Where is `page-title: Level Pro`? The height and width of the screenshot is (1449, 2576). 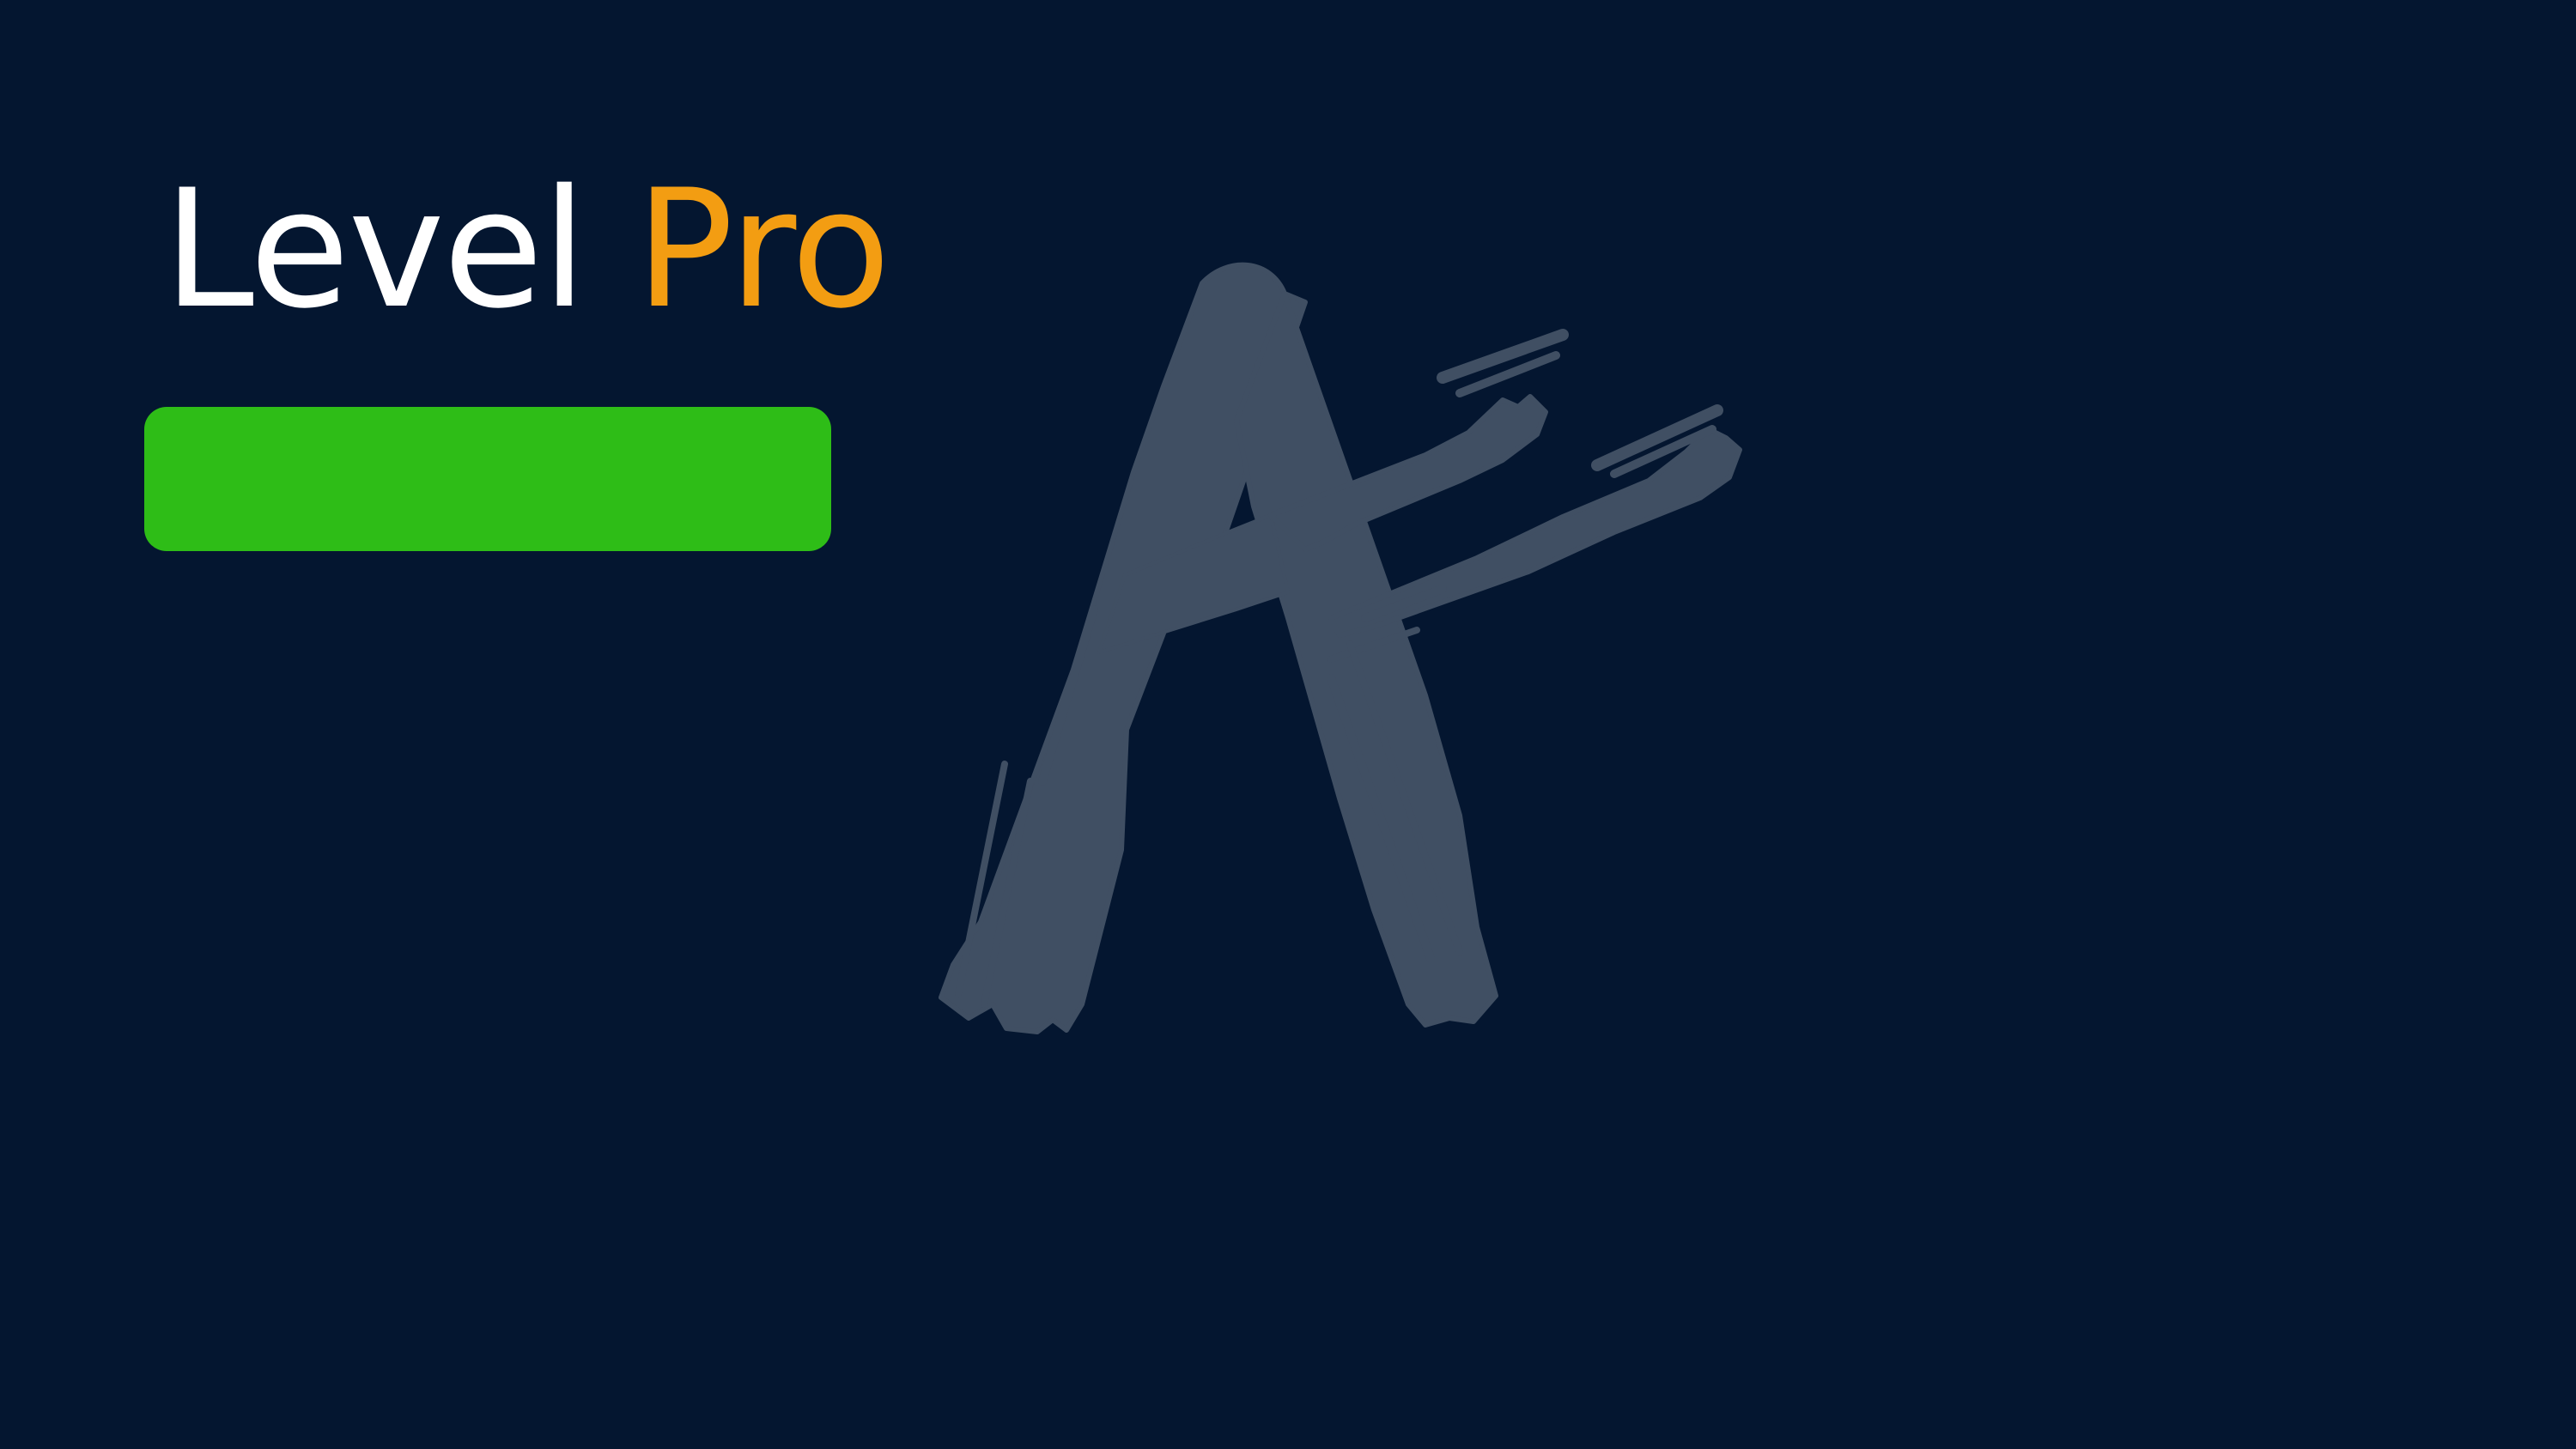
page-title: Level Pro is located at coordinates (526, 249).